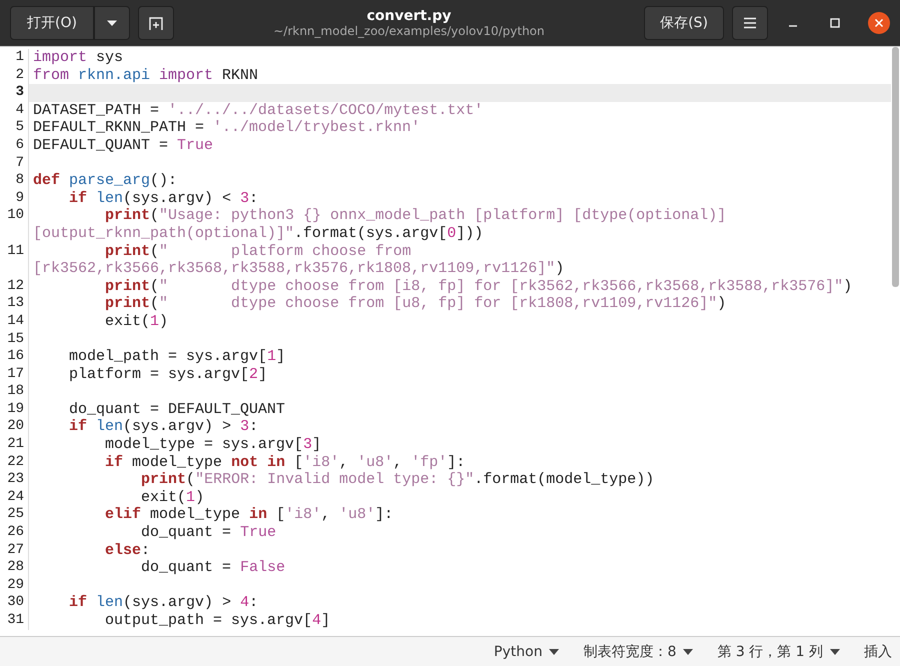  I want to click on code-line: output_path = sys.argv[4], so click(217, 620).